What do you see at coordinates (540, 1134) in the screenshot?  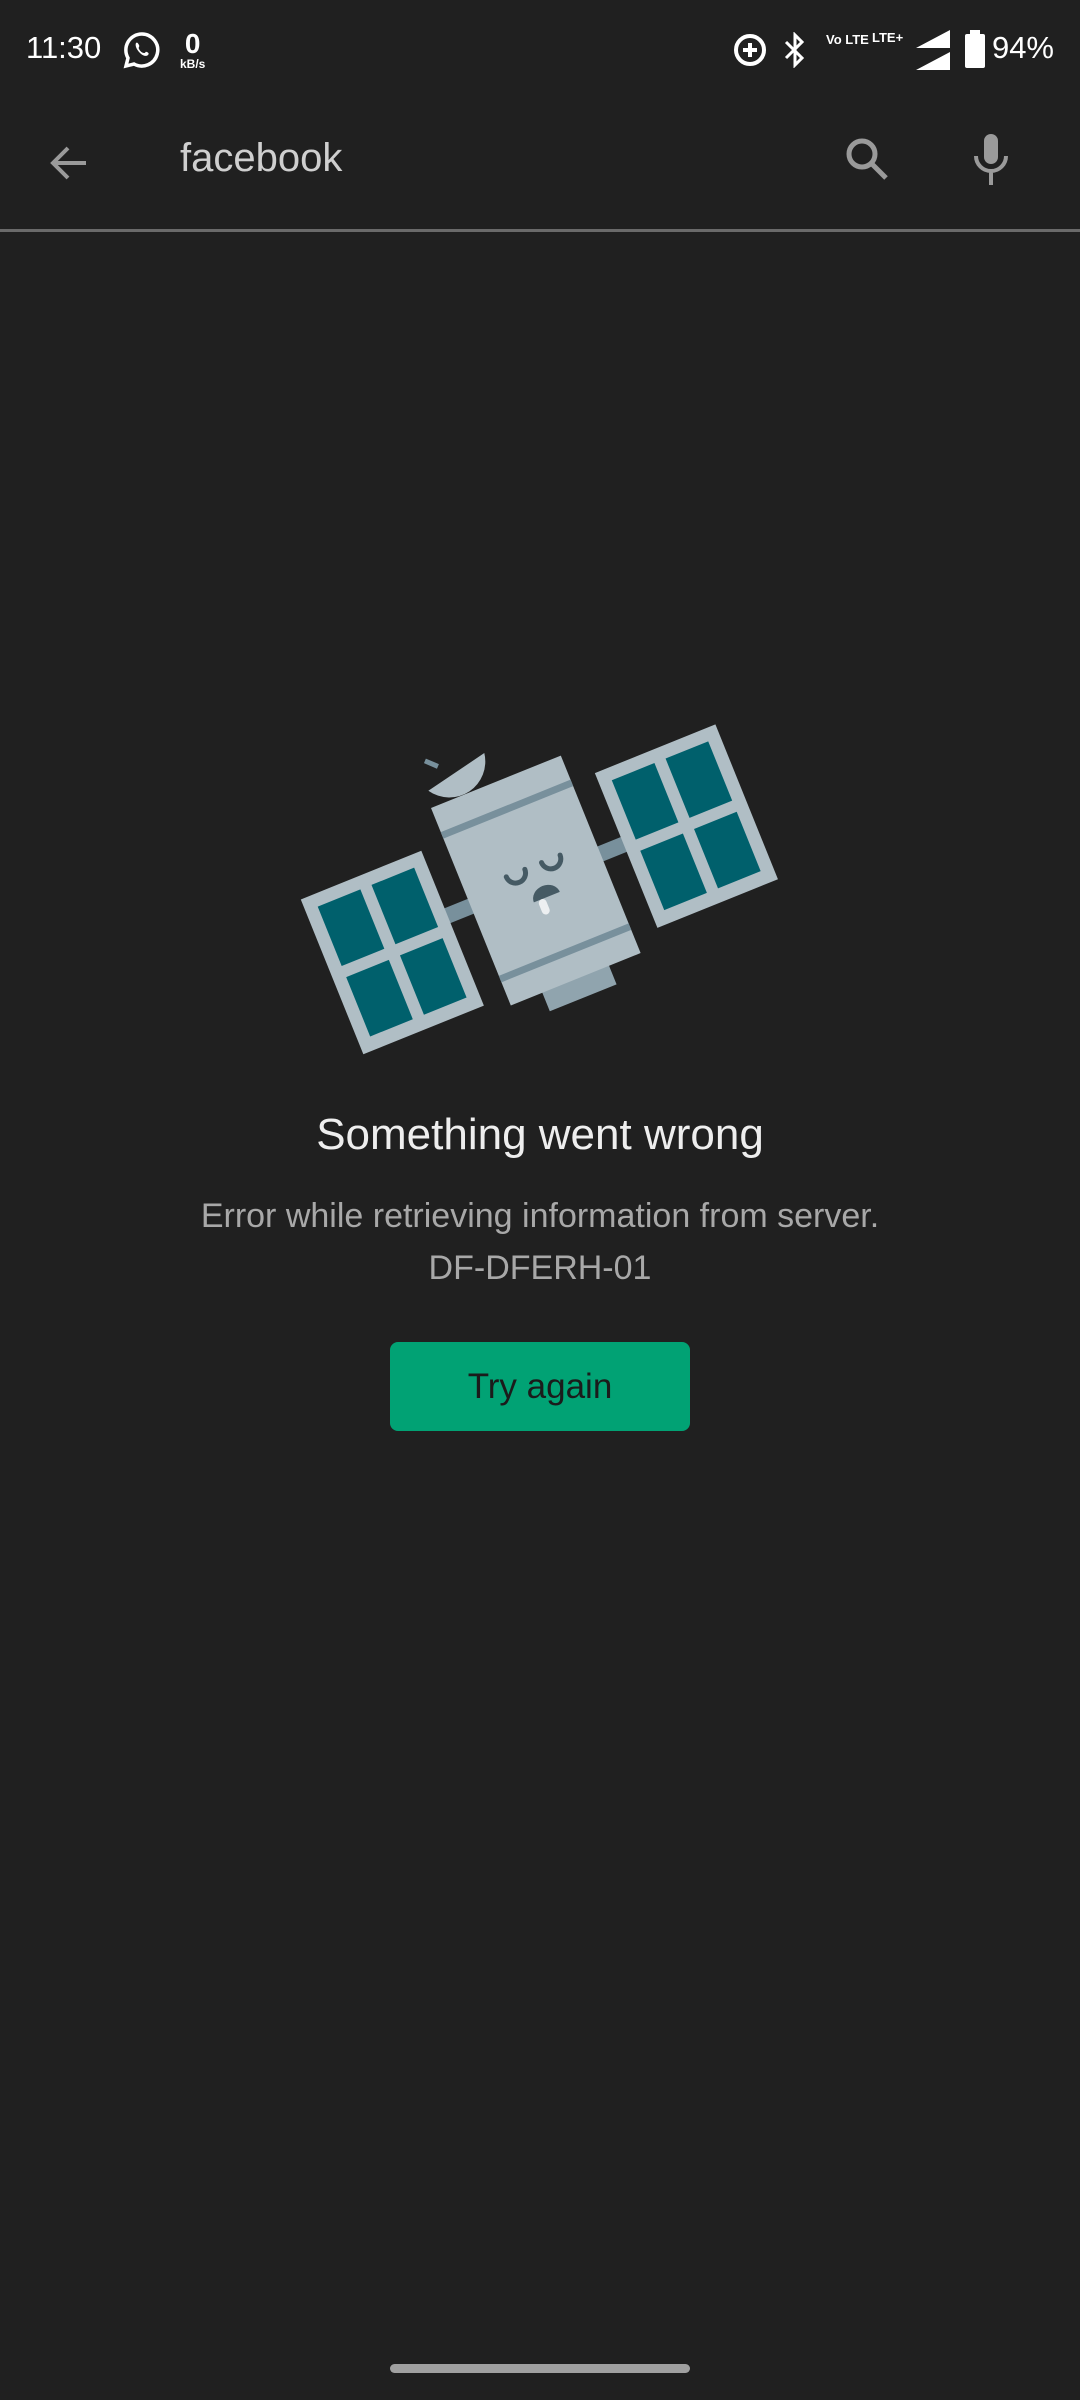 I see `error-title: Something went wrong` at bounding box center [540, 1134].